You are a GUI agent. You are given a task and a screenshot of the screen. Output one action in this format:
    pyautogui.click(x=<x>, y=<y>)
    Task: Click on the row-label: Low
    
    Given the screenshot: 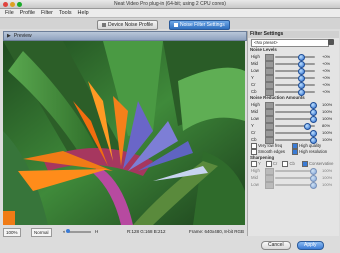 What is the action you would take?
    pyautogui.click(x=255, y=70)
    